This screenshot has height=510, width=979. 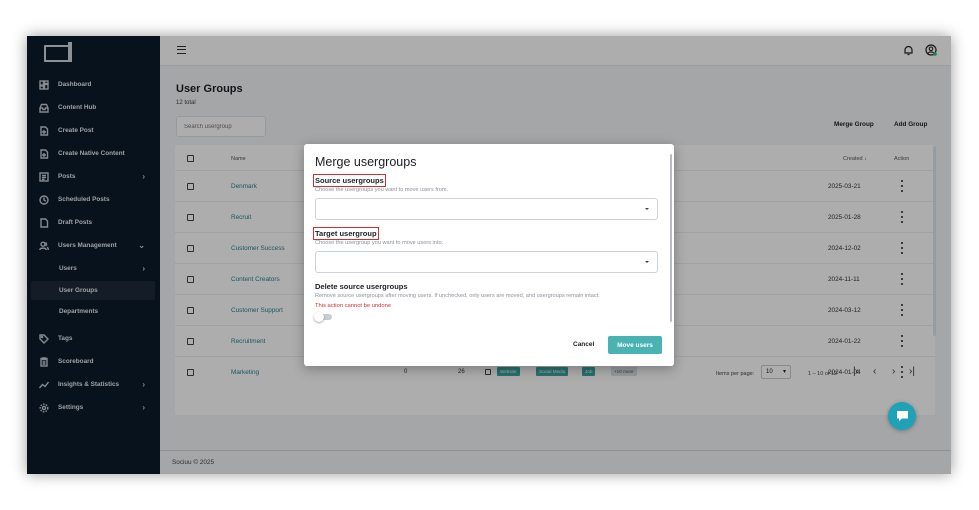 I want to click on page-scrollbar, so click(x=934, y=241).